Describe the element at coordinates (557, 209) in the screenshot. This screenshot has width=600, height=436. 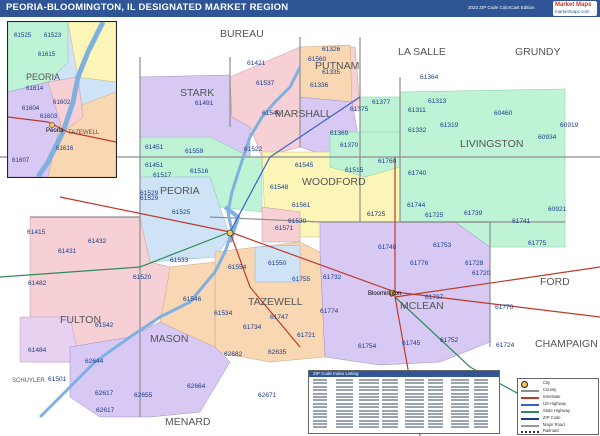
I see `zip-label: 60921` at that location.